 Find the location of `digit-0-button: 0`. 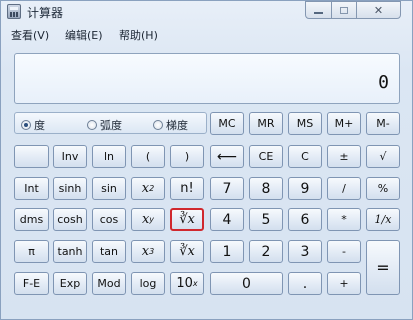

digit-0-button: 0 is located at coordinates (246, 283).